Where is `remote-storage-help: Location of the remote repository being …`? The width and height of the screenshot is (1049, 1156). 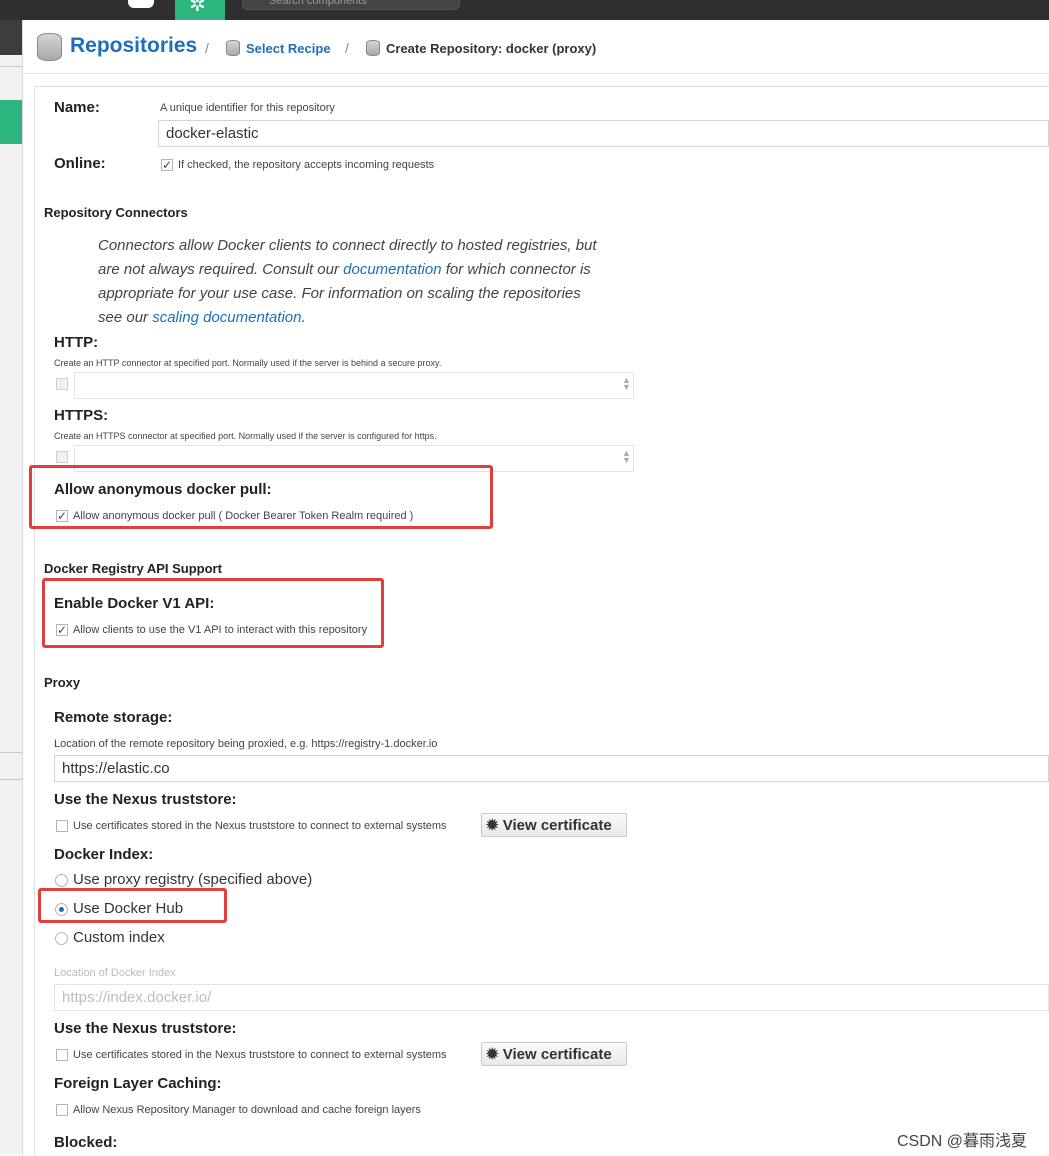
remote-storage-help: Location of the remote repository being … is located at coordinates (246, 744).